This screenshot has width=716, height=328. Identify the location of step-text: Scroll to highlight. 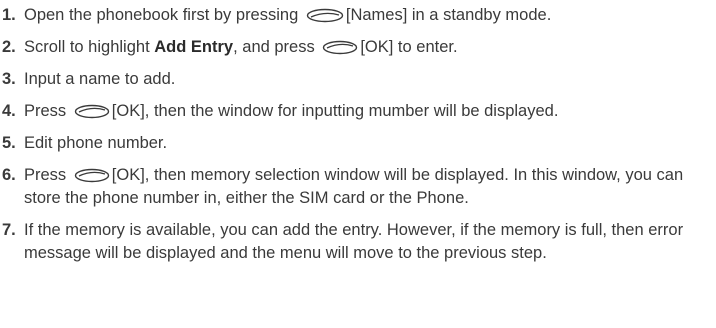
(87, 47).